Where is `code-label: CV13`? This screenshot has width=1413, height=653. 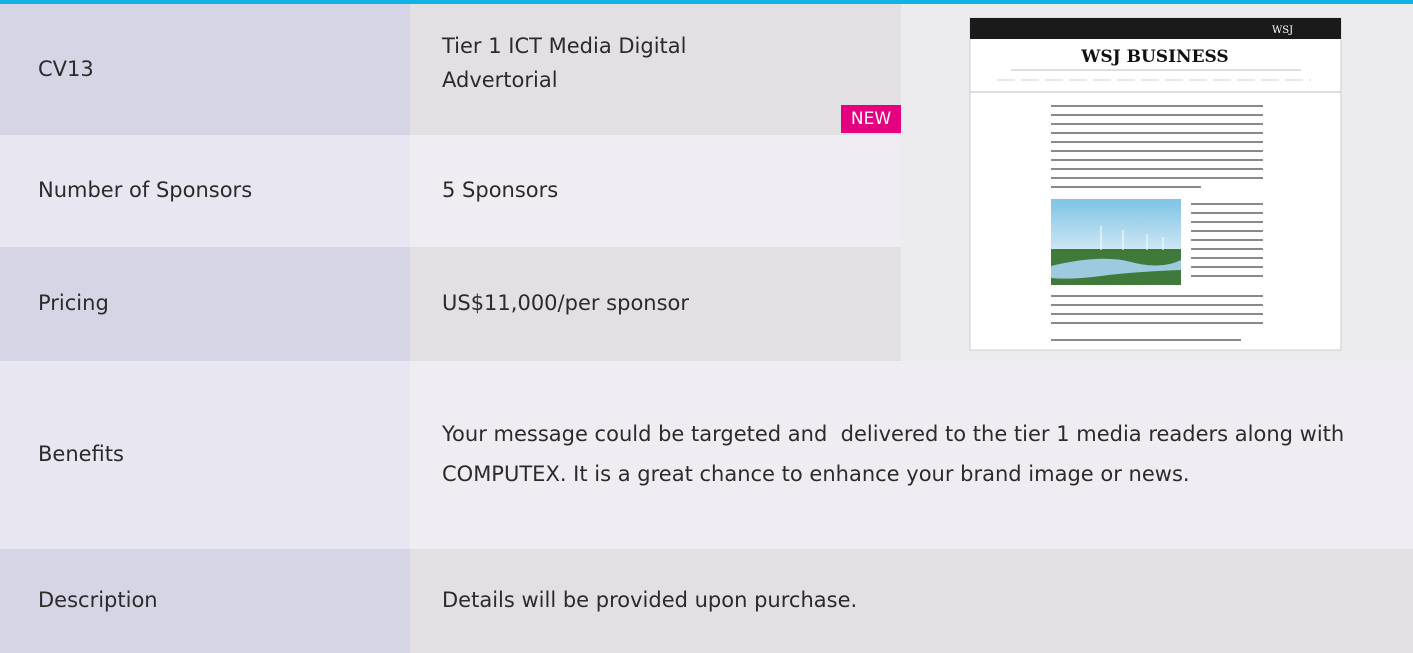
code-label: CV13 is located at coordinates (66, 68).